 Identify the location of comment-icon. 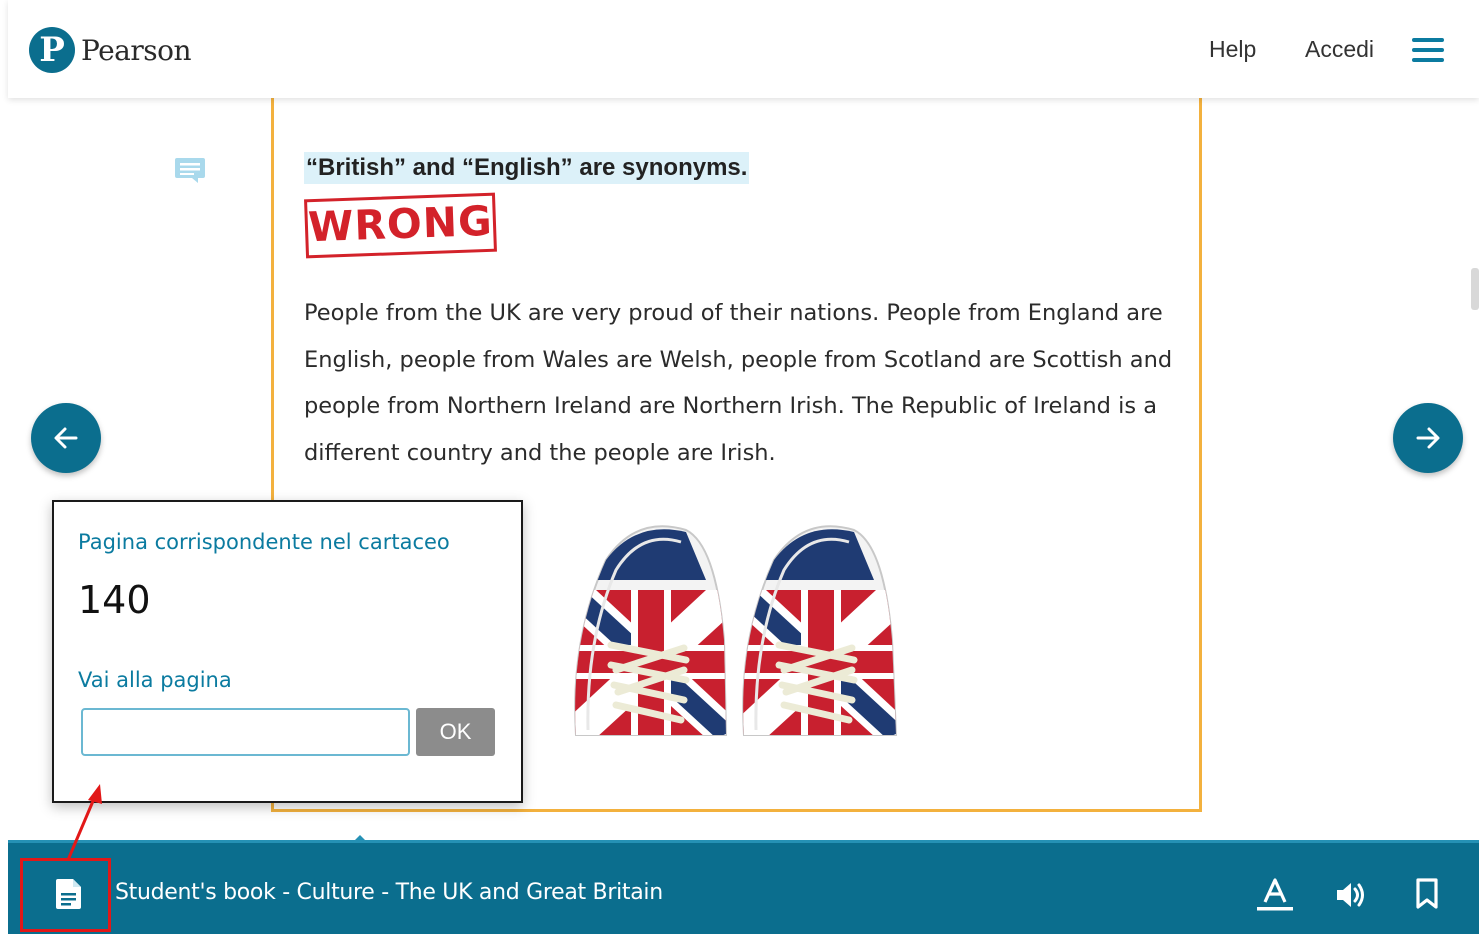
(190, 170).